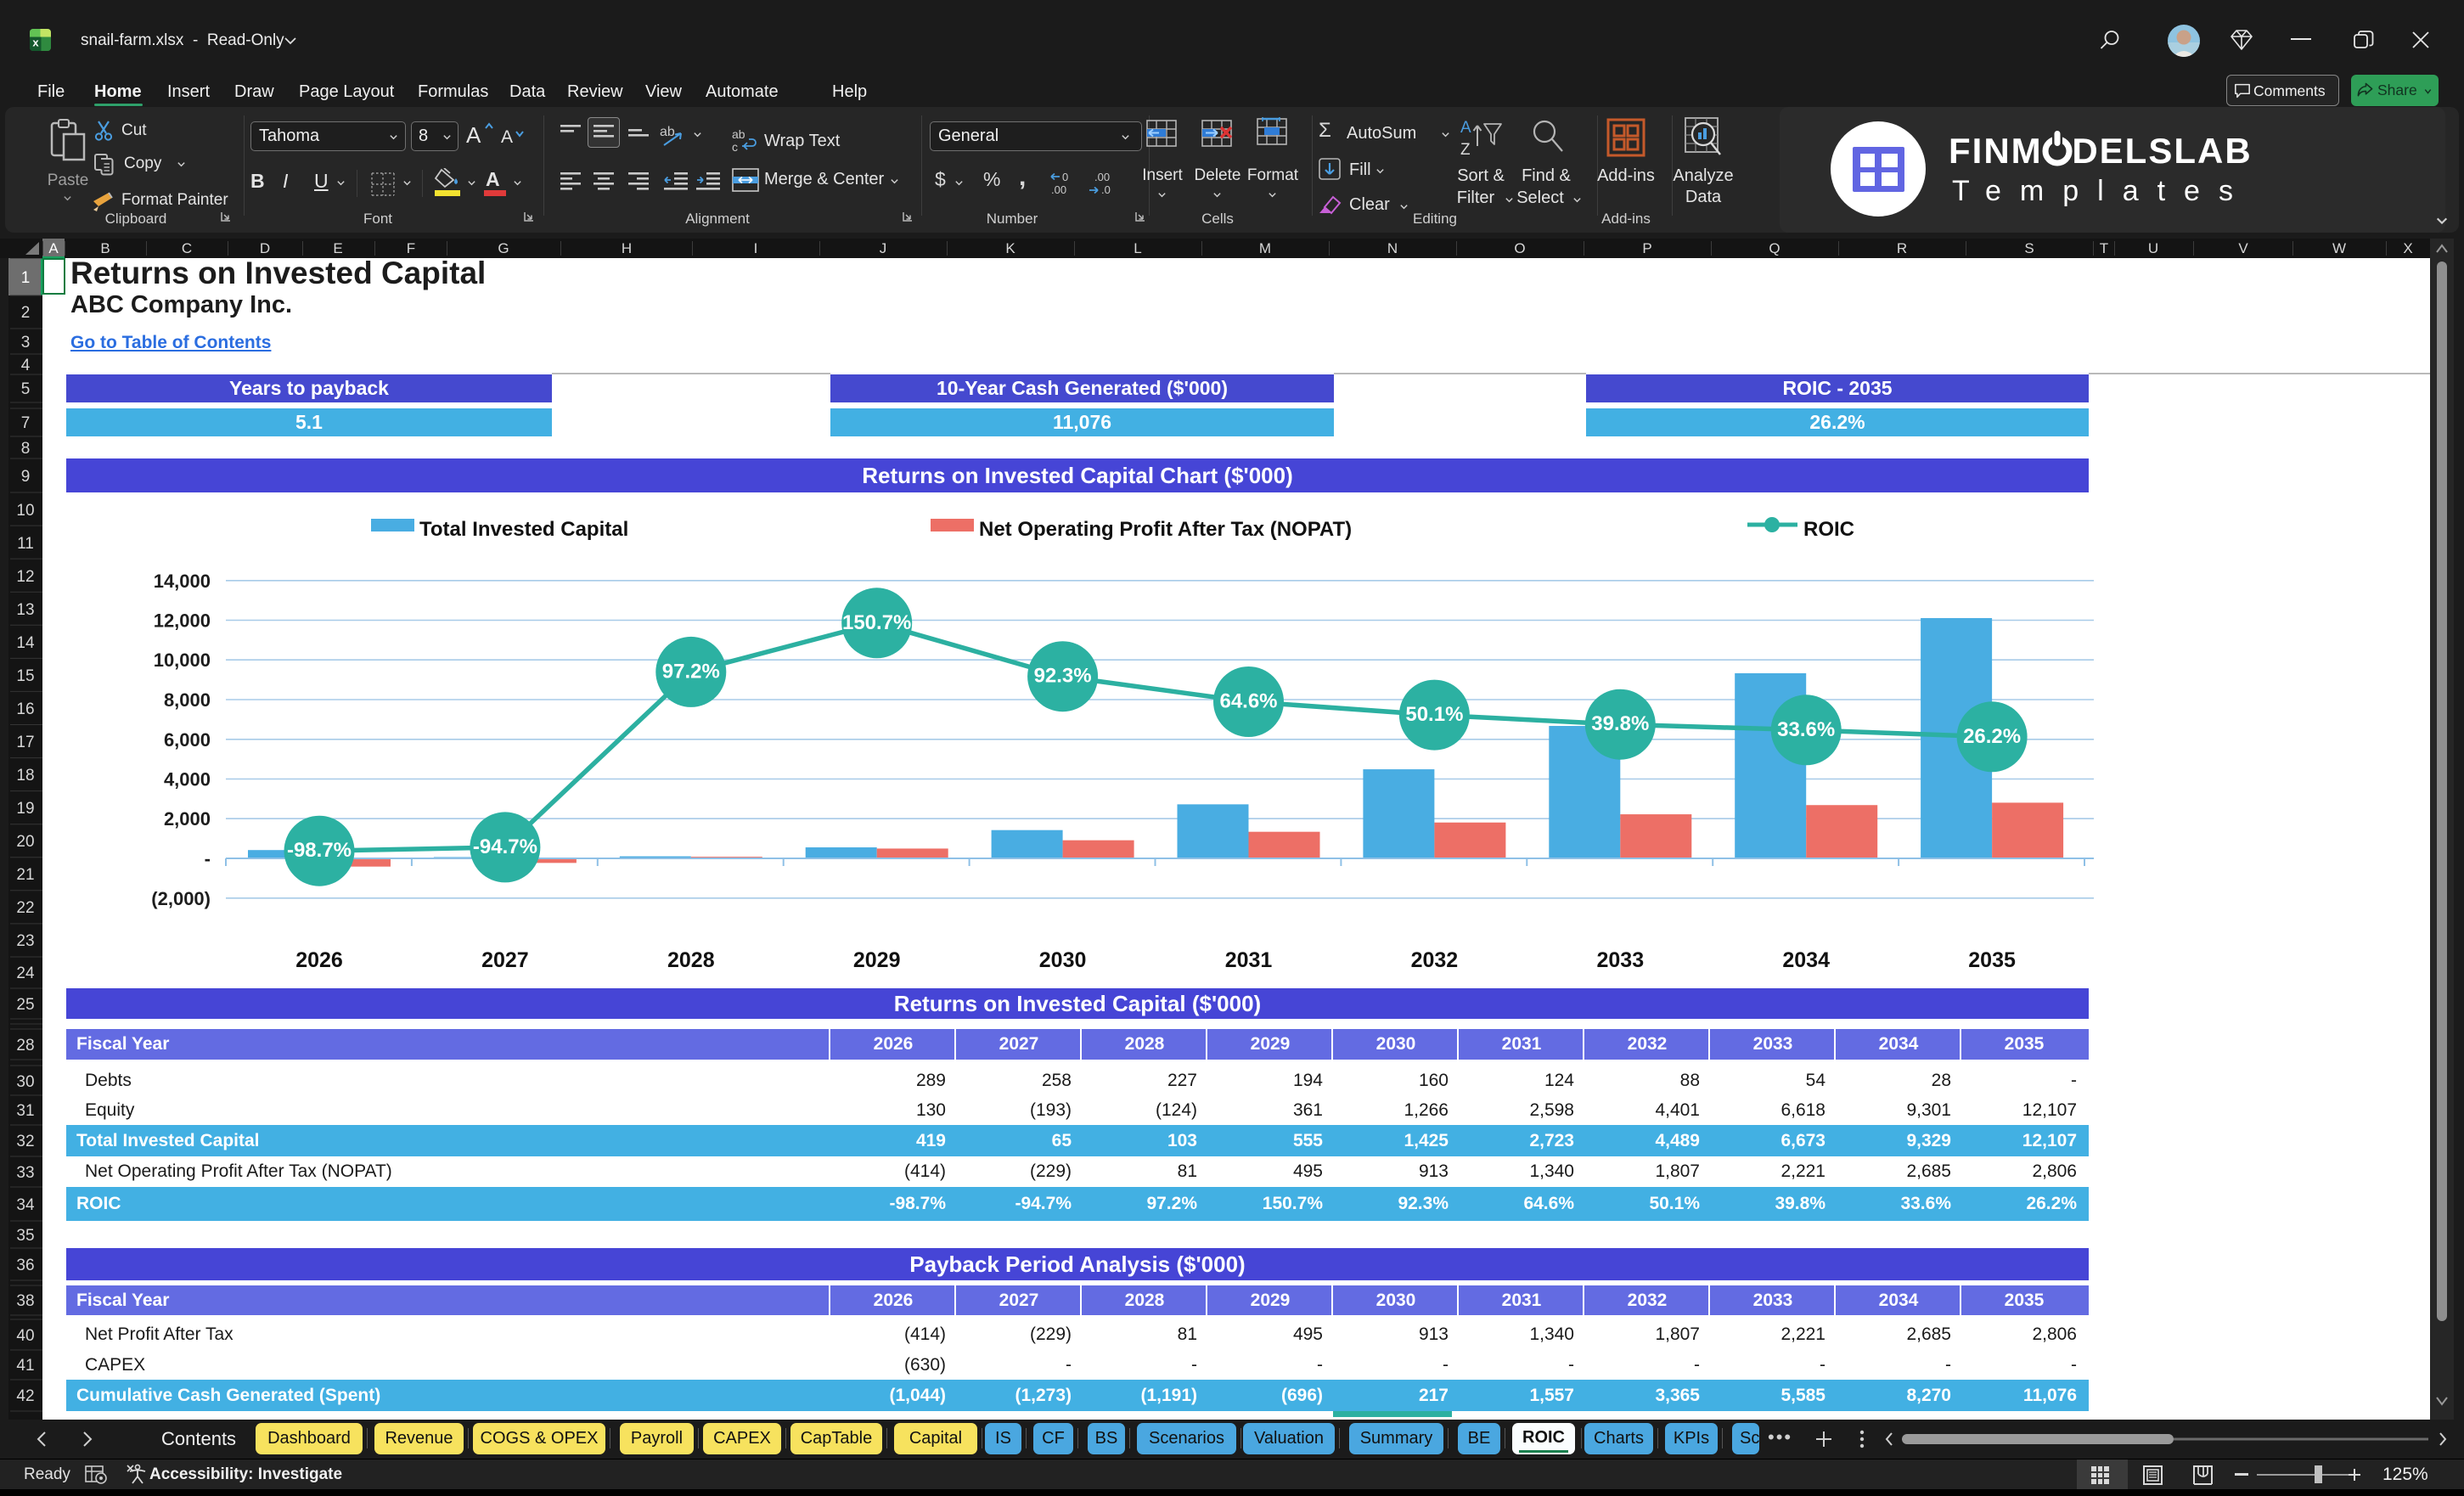 Image resolution: width=2464 pixels, height=1496 pixels. I want to click on svg-text: J, so click(883, 248).